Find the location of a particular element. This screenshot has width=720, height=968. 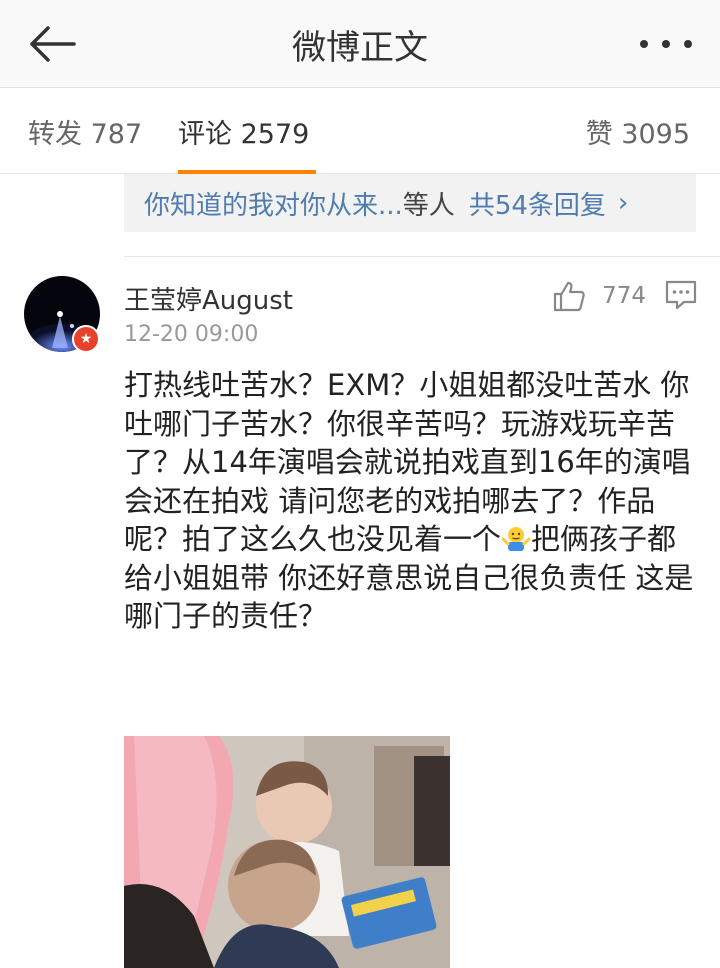

like-button: 774 is located at coordinates (599, 296).